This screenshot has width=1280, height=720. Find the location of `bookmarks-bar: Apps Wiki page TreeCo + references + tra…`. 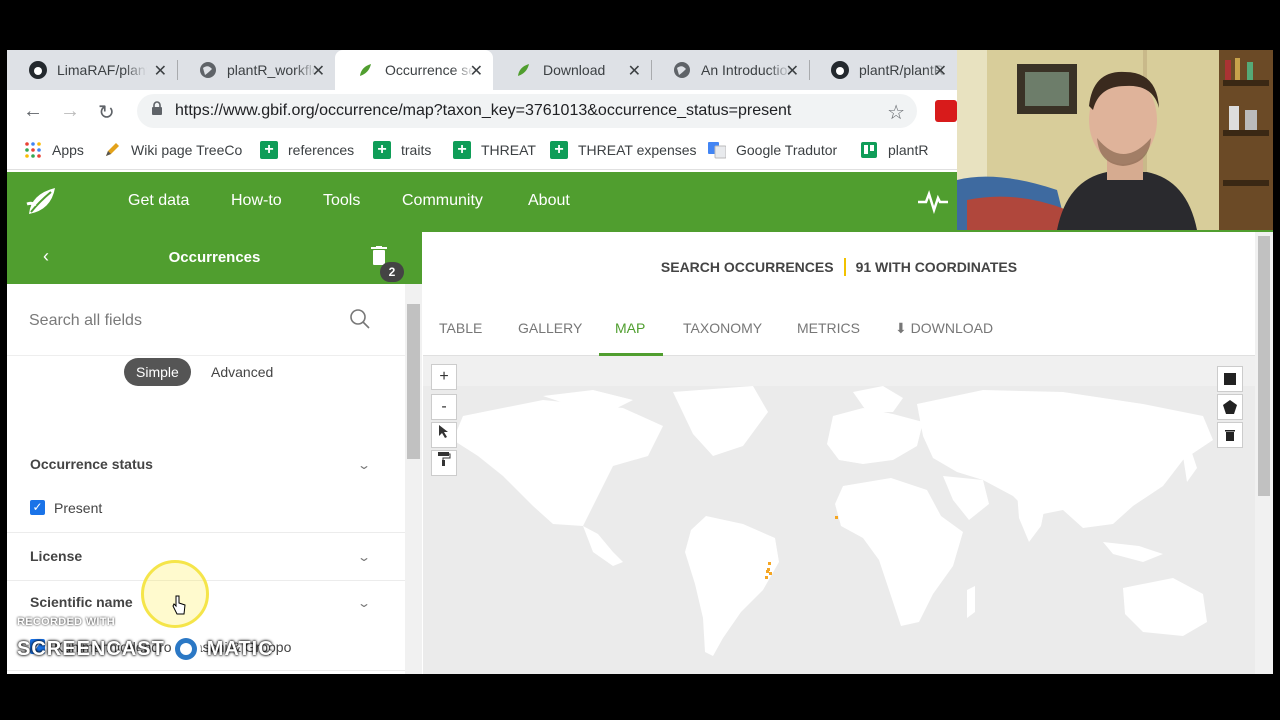

bookmarks-bar: Apps Wiki page TreeCo + references + tra… is located at coordinates (482, 151).